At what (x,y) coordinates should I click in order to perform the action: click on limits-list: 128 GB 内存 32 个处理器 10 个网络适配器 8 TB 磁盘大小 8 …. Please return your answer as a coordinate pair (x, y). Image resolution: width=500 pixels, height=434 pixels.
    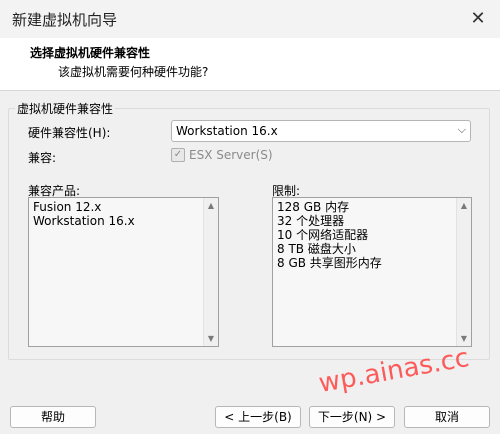
    Looking at the image, I should click on (372, 272).